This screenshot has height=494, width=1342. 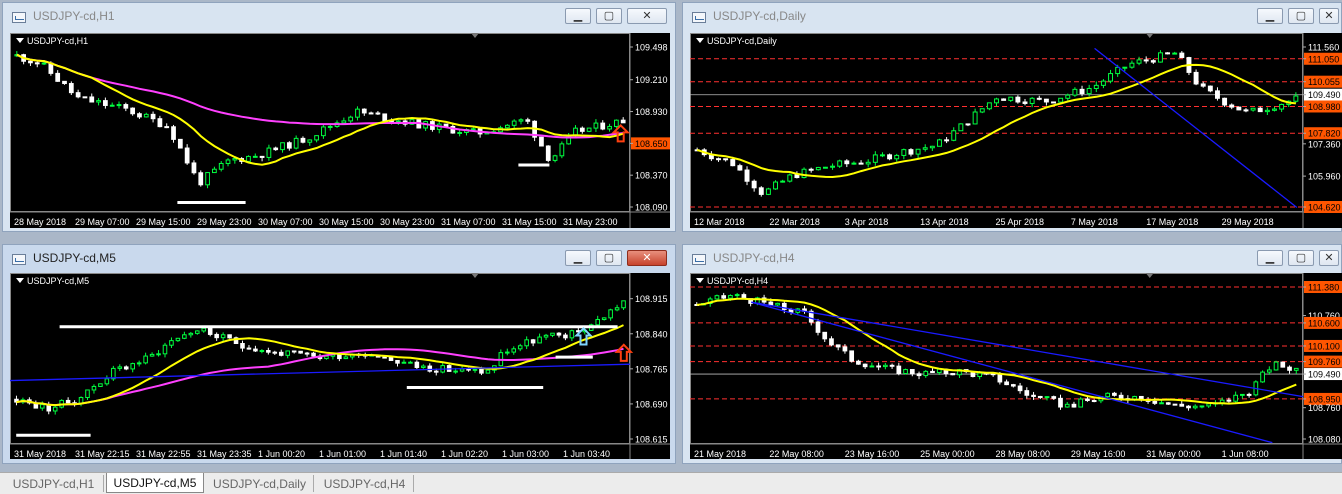 What do you see at coordinates (40, 222) in the screenshot?
I see `h1-time-label: 28 May 2018` at bounding box center [40, 222].